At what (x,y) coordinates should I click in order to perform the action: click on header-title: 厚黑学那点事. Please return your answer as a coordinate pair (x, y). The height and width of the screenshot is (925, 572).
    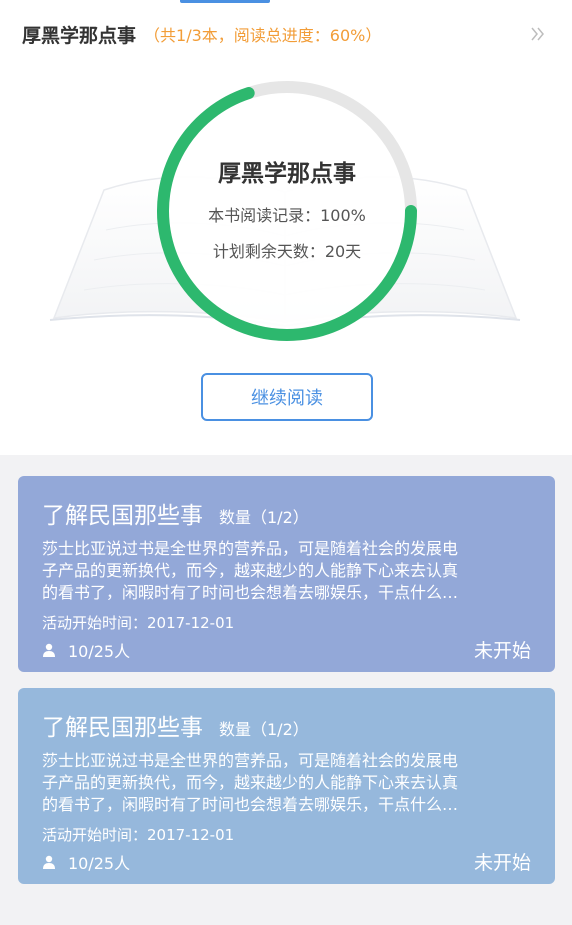
    Looking at the image, I should click on (79, 35).